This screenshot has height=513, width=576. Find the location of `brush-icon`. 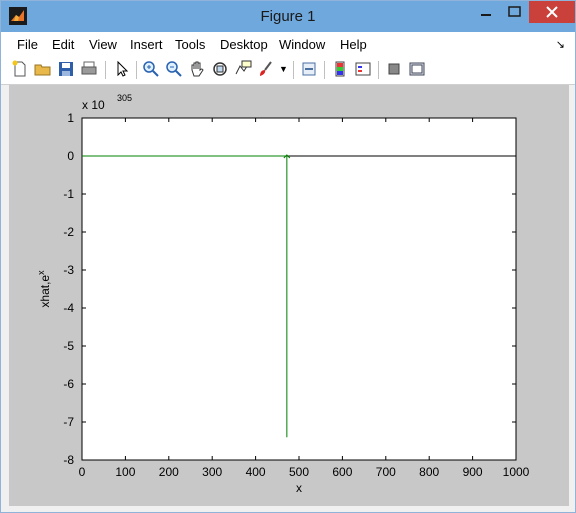

brush-icon is located at coordinates (266, 69).